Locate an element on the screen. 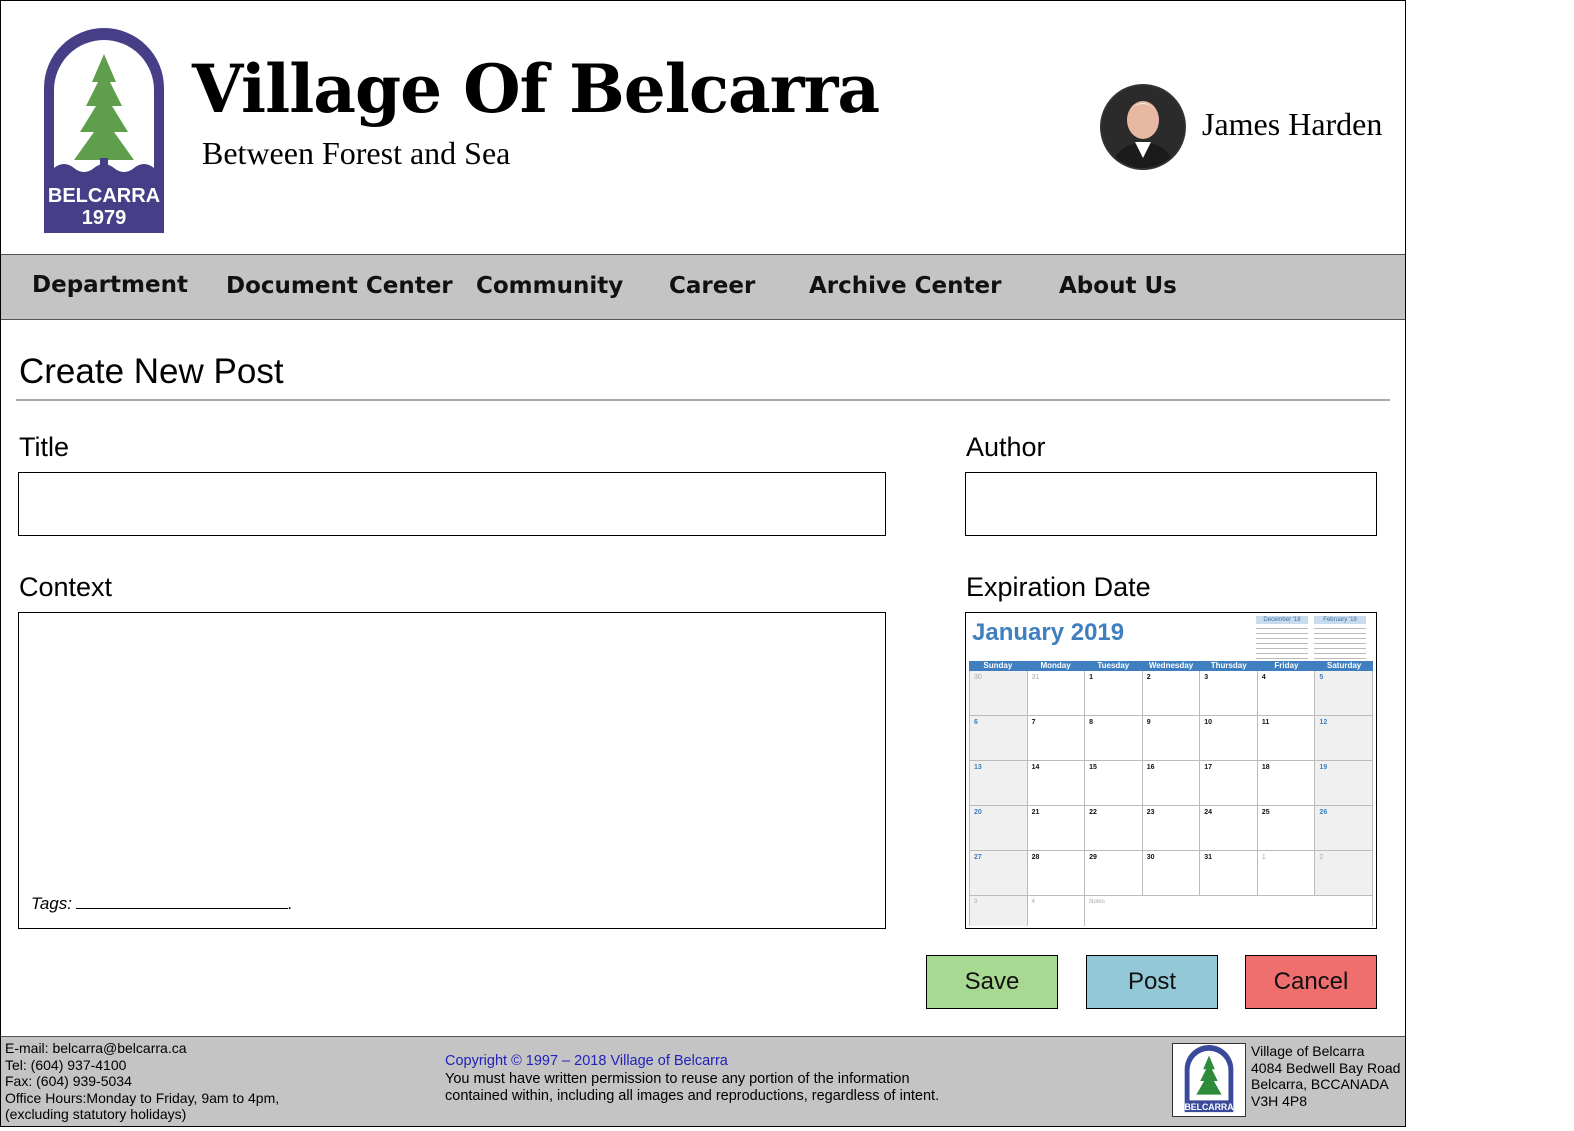 The height and width of the screenshot is (1131, 1574). tags-field: Tags:. is located at coordinates (162, 904).